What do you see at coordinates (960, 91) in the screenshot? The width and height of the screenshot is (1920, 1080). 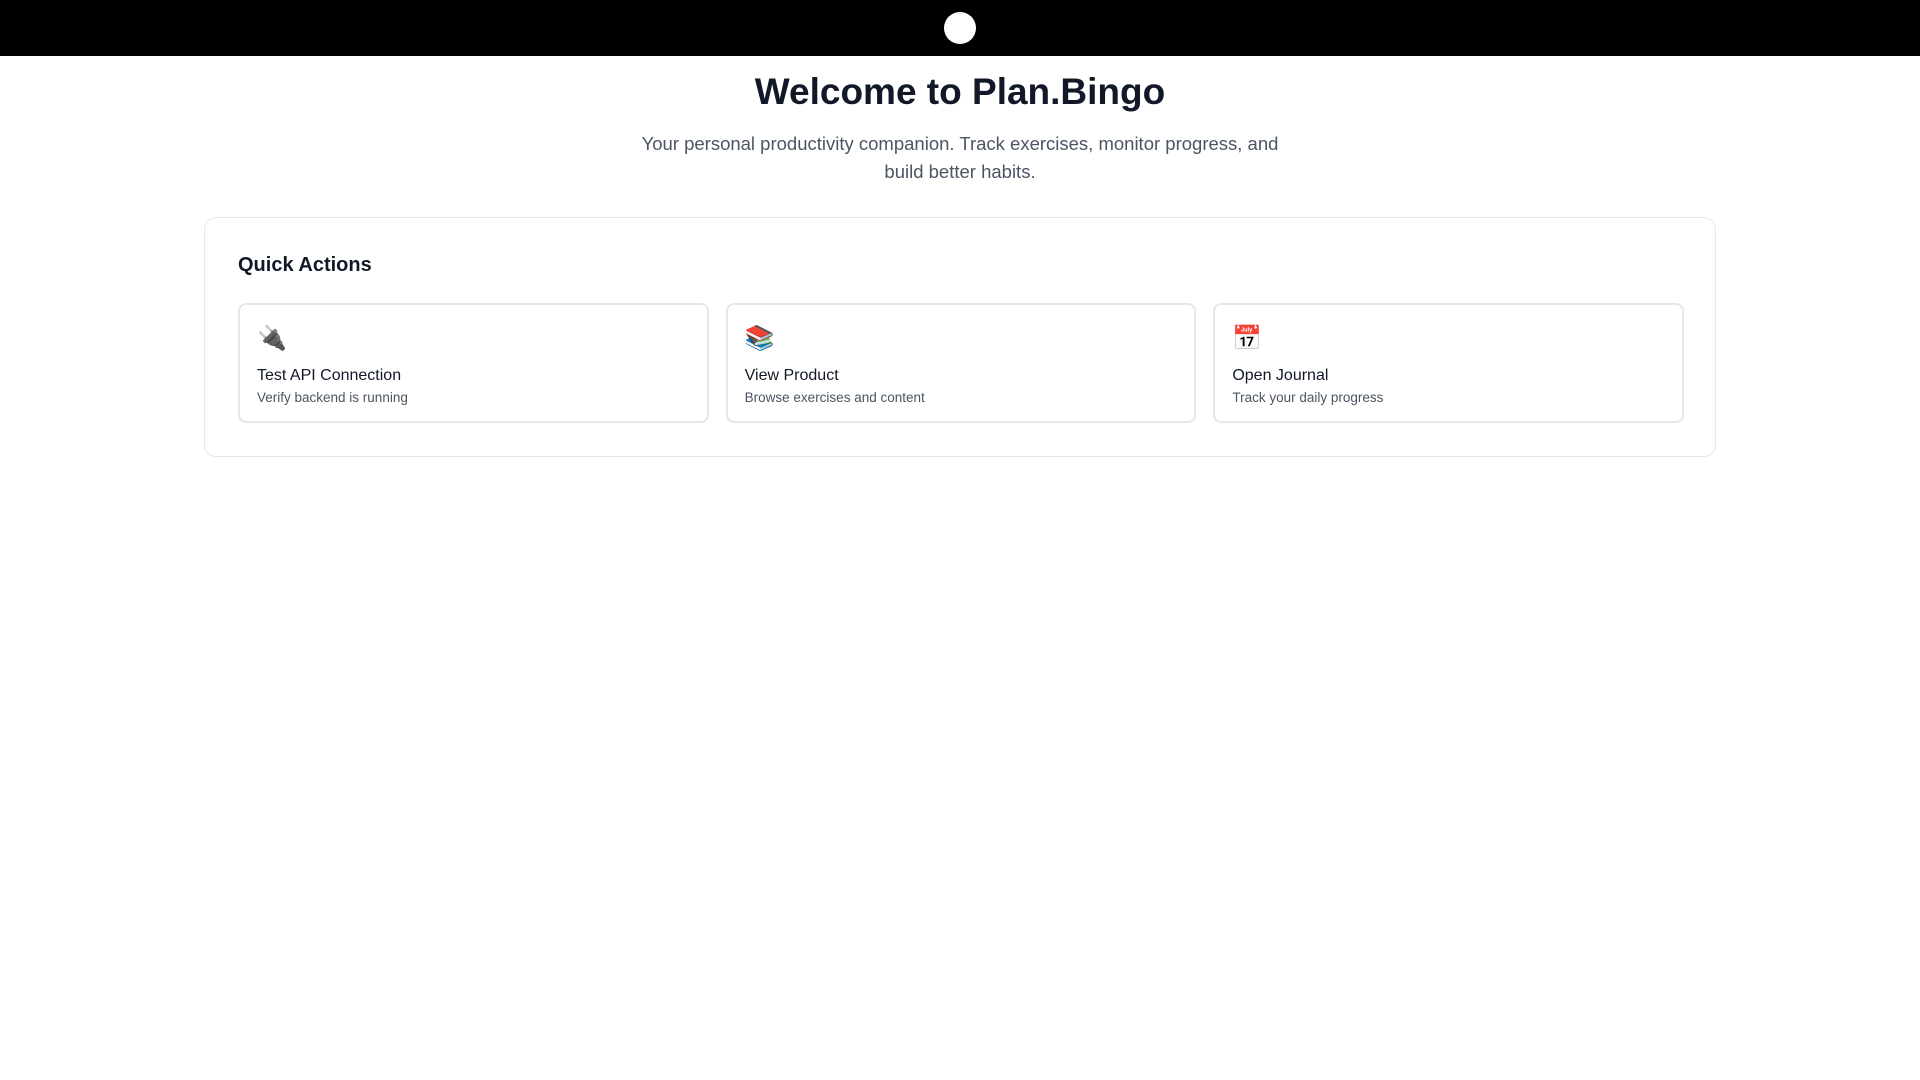 I see `page-title: Welcome to Plan.Bingo` at bounding box center [960, 91].